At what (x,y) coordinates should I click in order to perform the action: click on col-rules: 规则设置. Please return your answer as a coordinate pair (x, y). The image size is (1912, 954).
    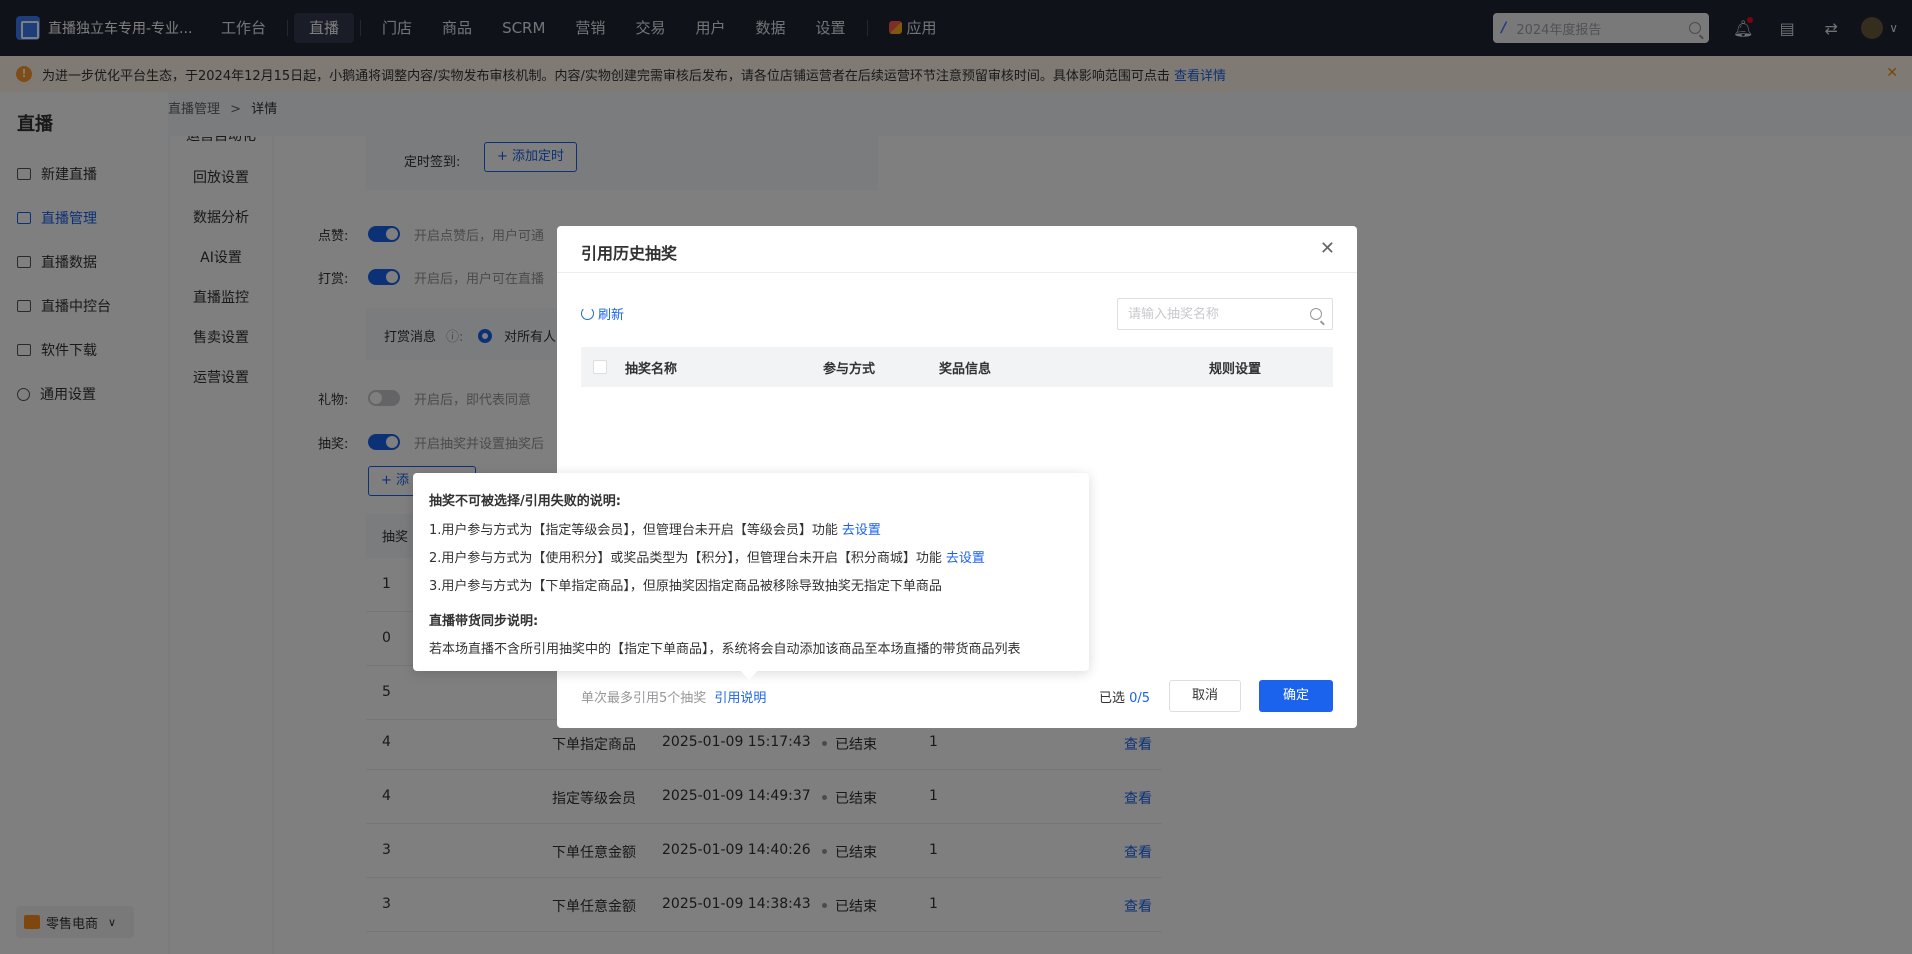
    Looking at the image, I should click on (1235, 369).